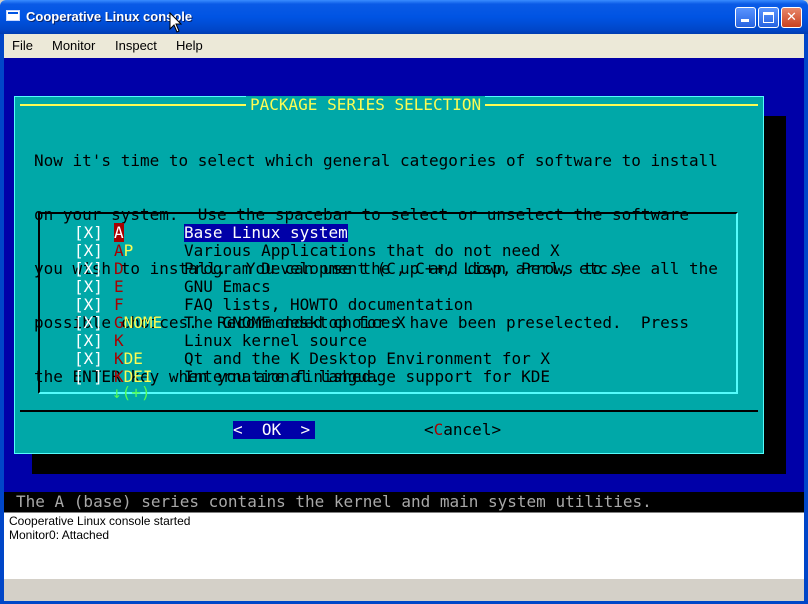 Image resolution: width=808 pixels, height=604 pixels. Describe the element at coordinates (136, 45) in the screenshot. I see `menu-inspect: Inspect` at that location.